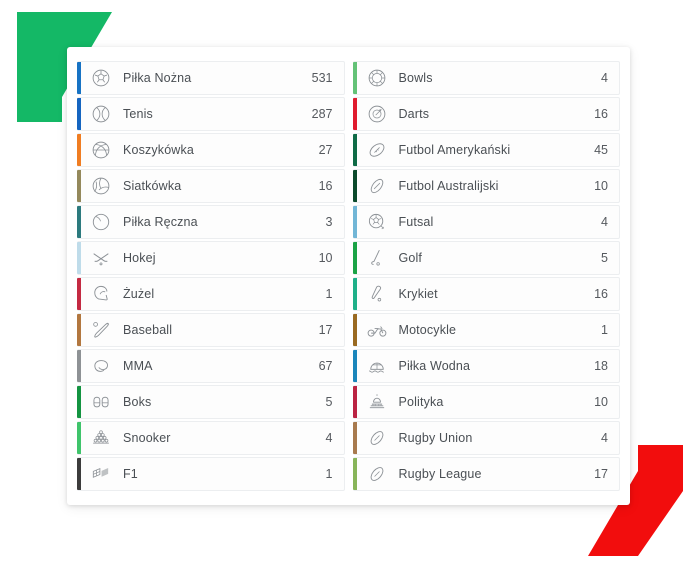 The image size is (700, 568). I want to click on sport-row: Tenis 287, so click(211, 114).